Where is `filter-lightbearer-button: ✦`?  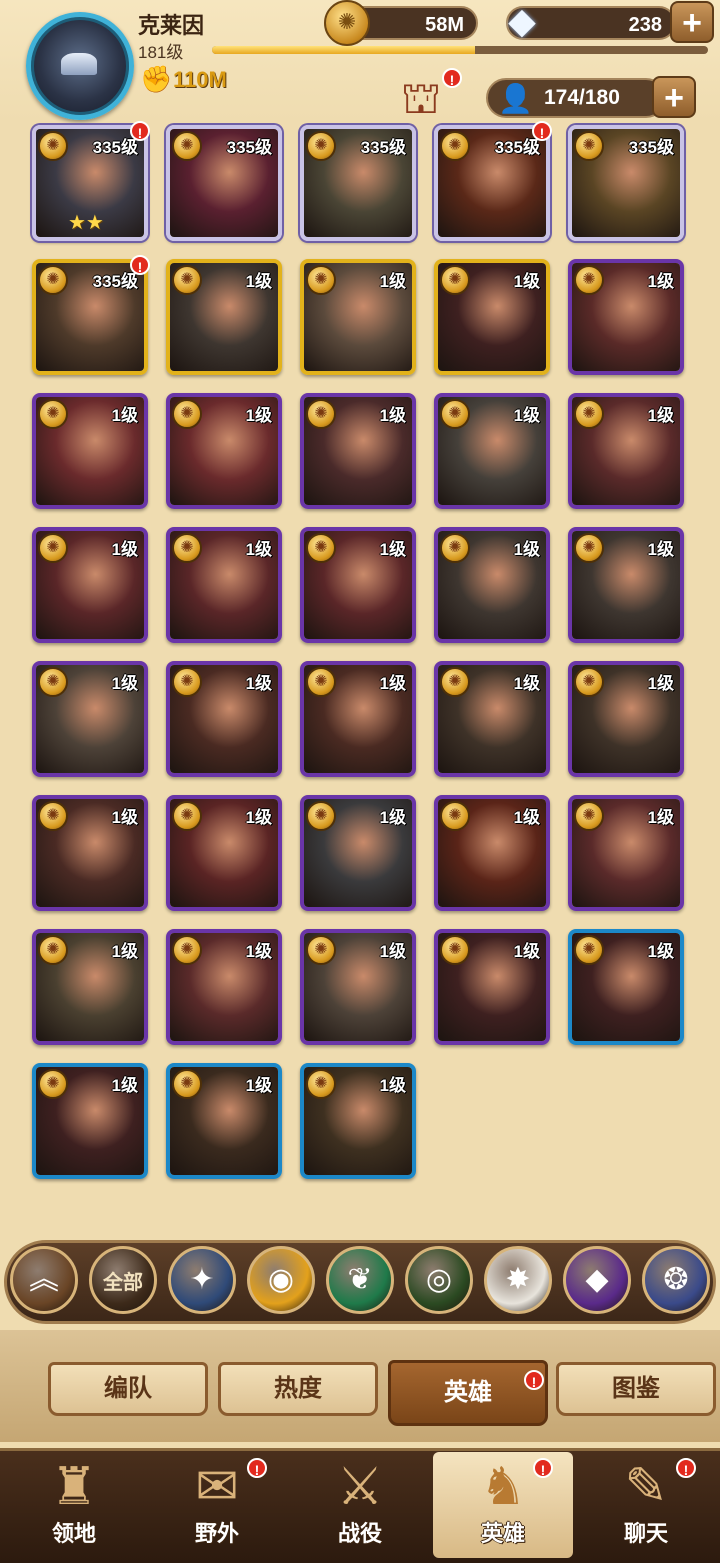
filter-lightbearer-button: ✦ is located at coordinates (202, 1280).